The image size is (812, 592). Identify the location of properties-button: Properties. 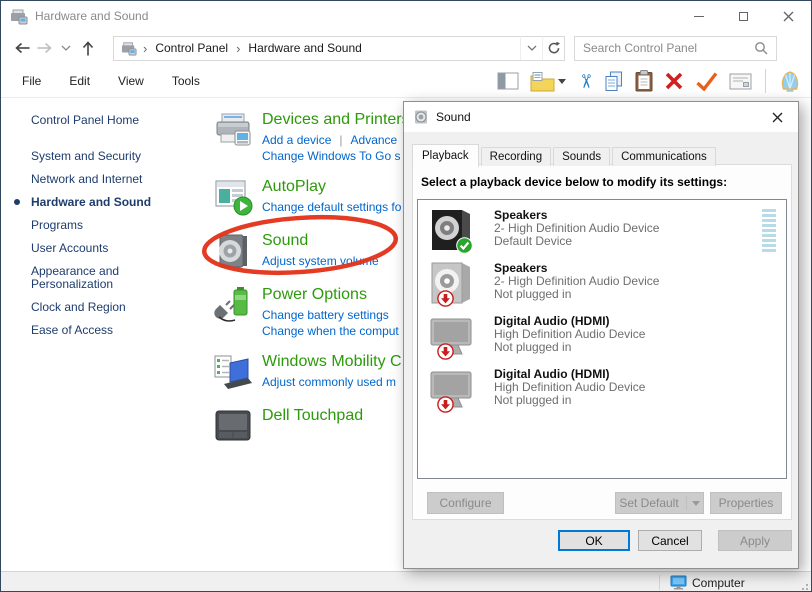
(746, 503).